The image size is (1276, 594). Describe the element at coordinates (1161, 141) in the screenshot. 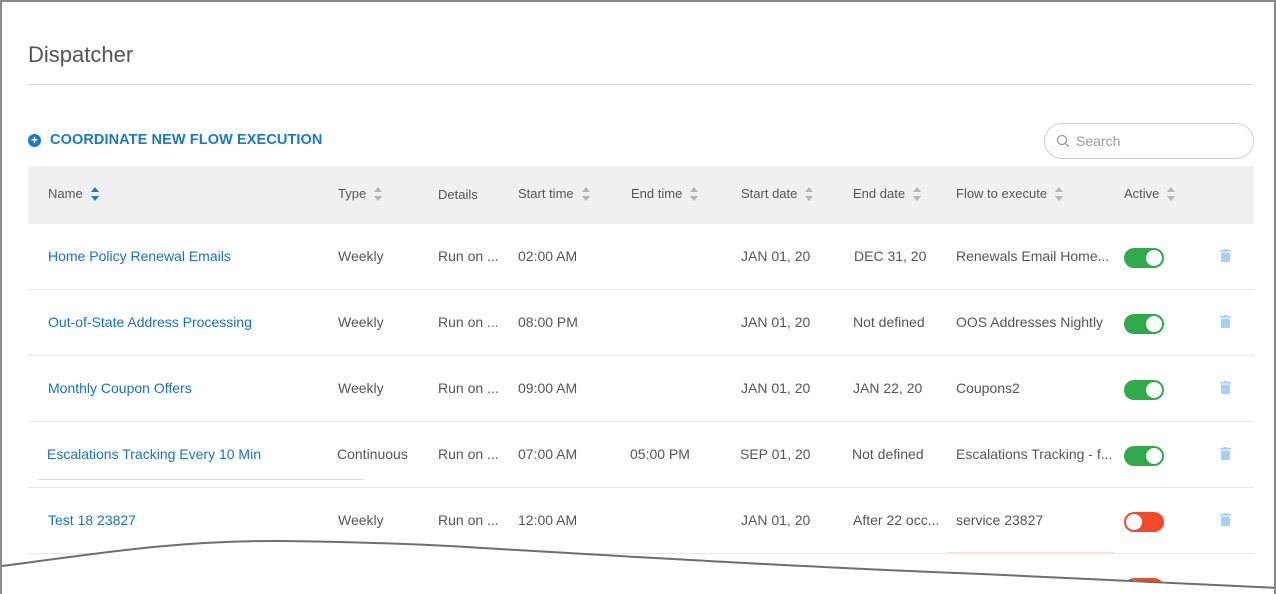

I see `search-input` at that location.